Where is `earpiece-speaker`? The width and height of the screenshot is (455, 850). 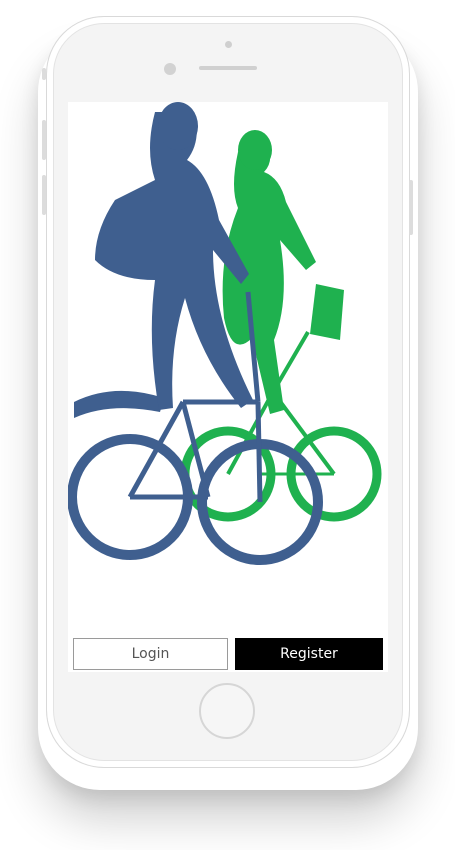 earpiece-speaker is located at coordinates (228, 68).